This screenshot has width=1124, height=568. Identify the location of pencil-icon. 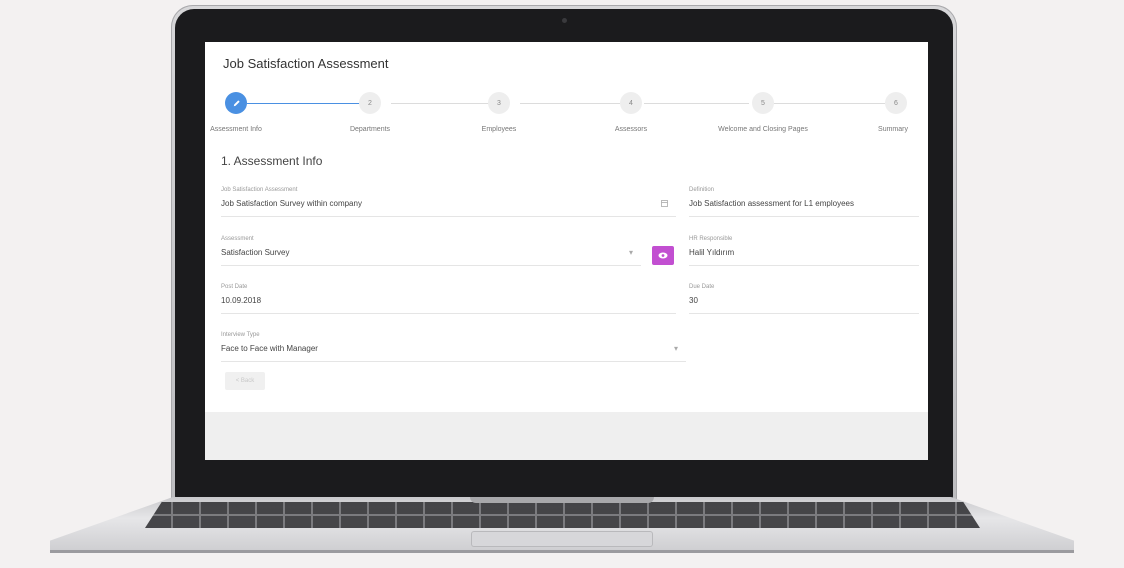
(236, 102).